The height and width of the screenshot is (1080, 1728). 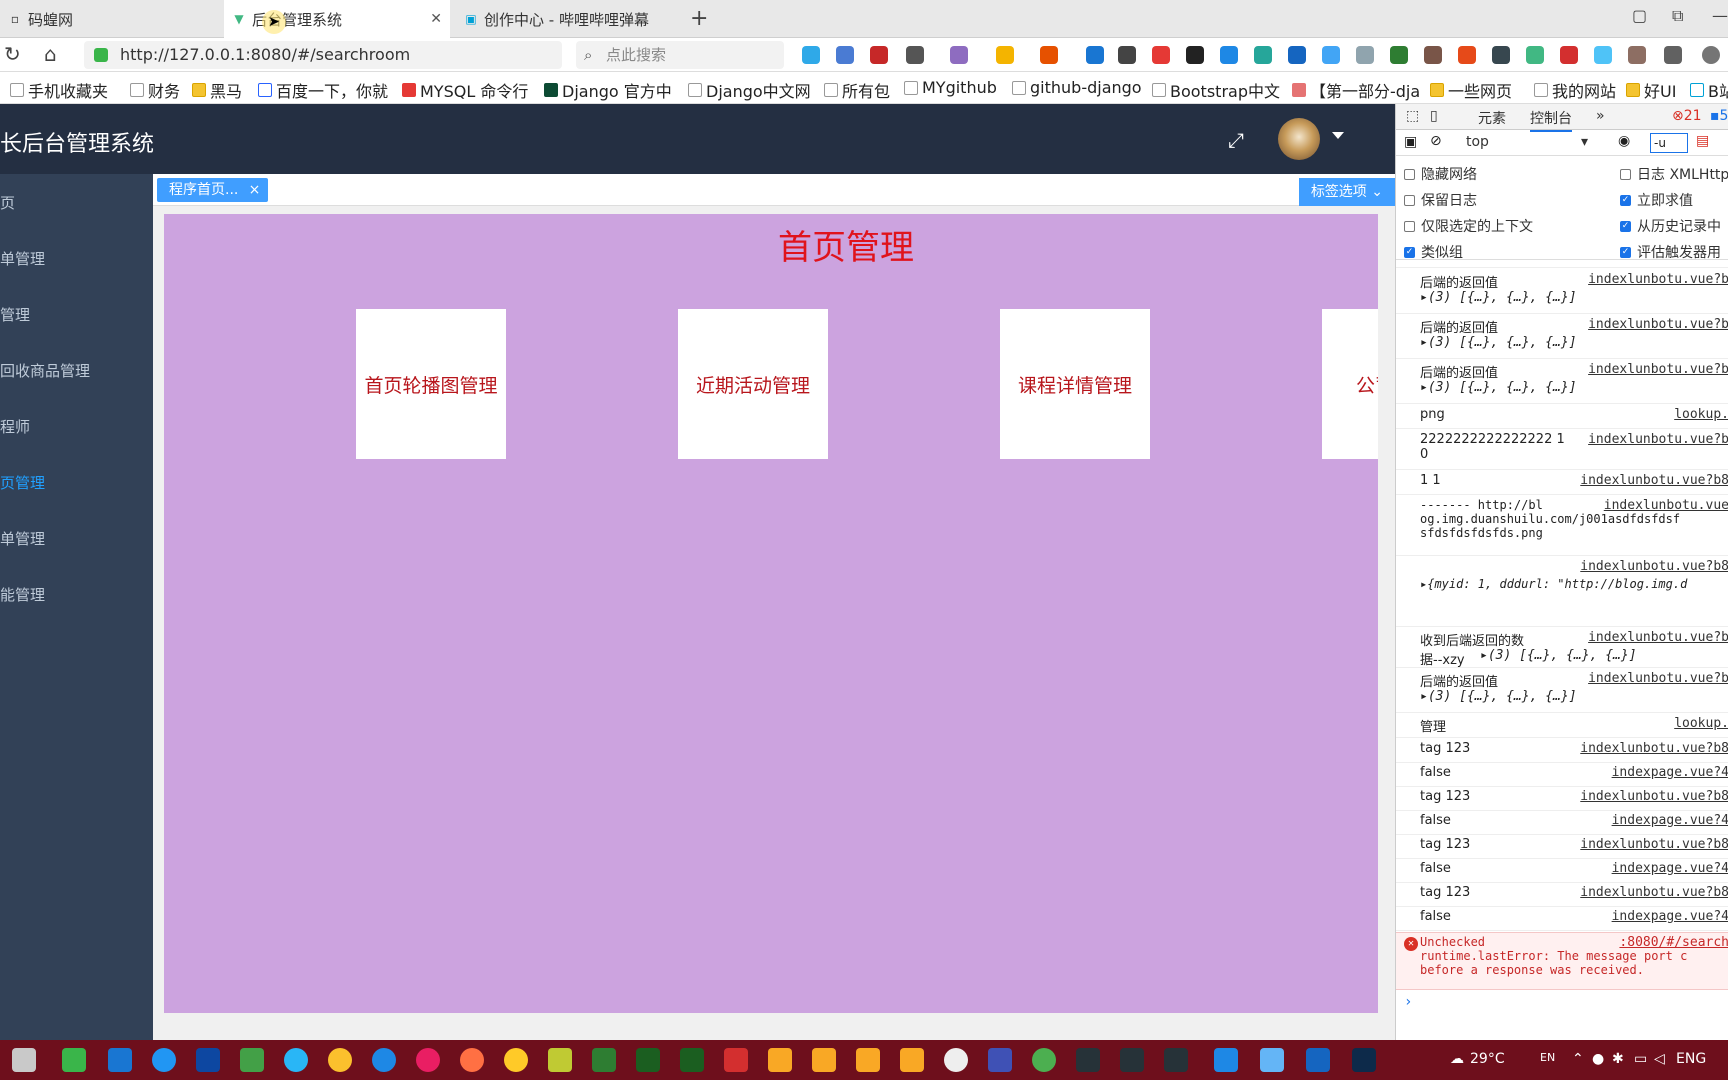 I want to click on bookmark: Django中文网, so click(x=749, y=90).